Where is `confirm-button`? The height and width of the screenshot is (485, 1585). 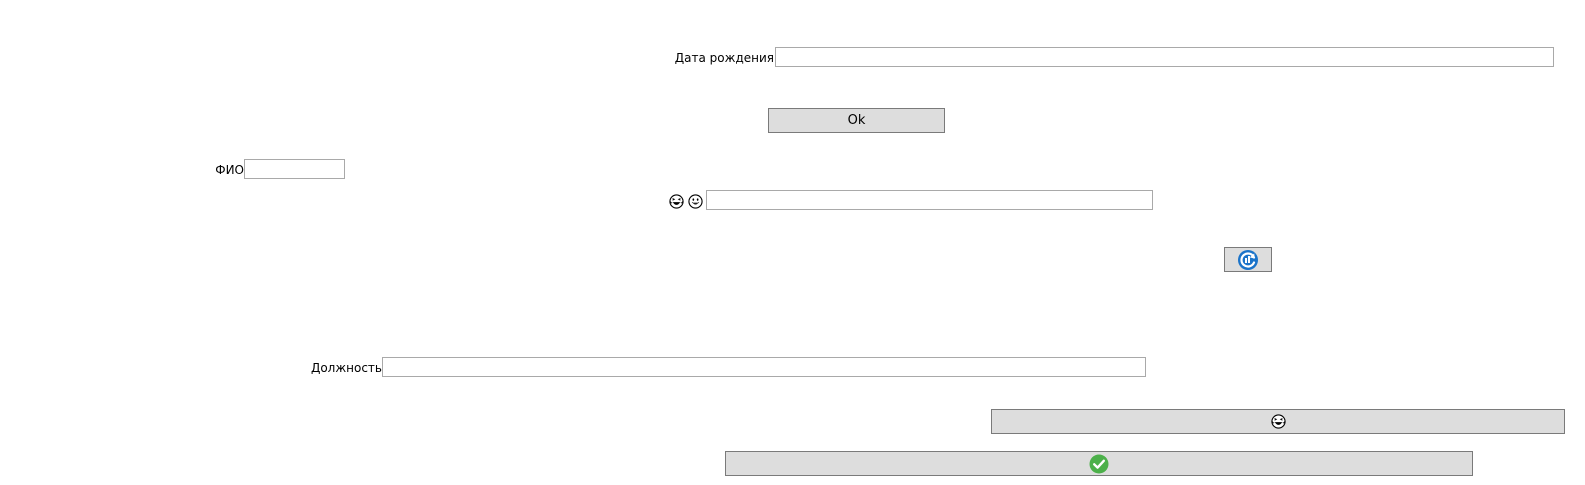
confirm-button is located at coordinates (1099, 463).